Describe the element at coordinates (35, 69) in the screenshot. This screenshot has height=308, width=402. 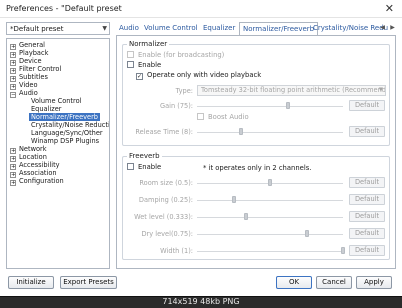
I see `tree-item-filter-control: + Filter Control` at that location.